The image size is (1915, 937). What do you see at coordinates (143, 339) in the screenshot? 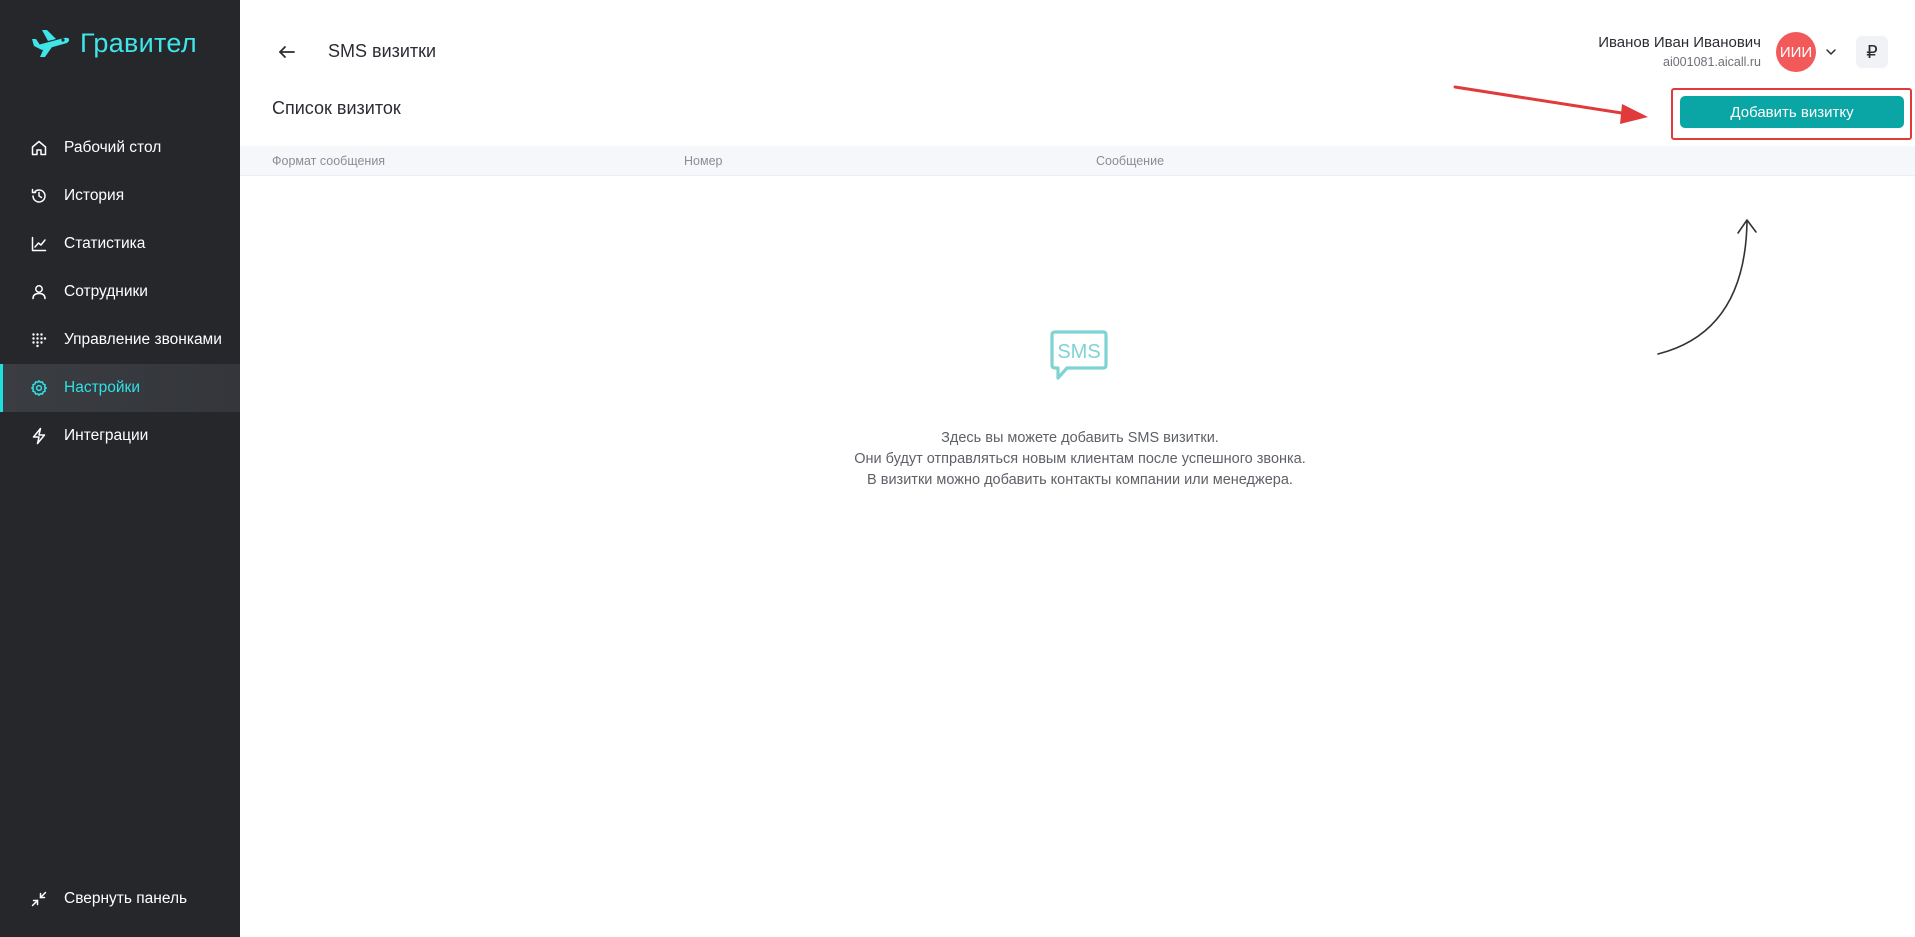
I see `sidebar-item-label: Управление звонками` at bounding box center [143, 339].